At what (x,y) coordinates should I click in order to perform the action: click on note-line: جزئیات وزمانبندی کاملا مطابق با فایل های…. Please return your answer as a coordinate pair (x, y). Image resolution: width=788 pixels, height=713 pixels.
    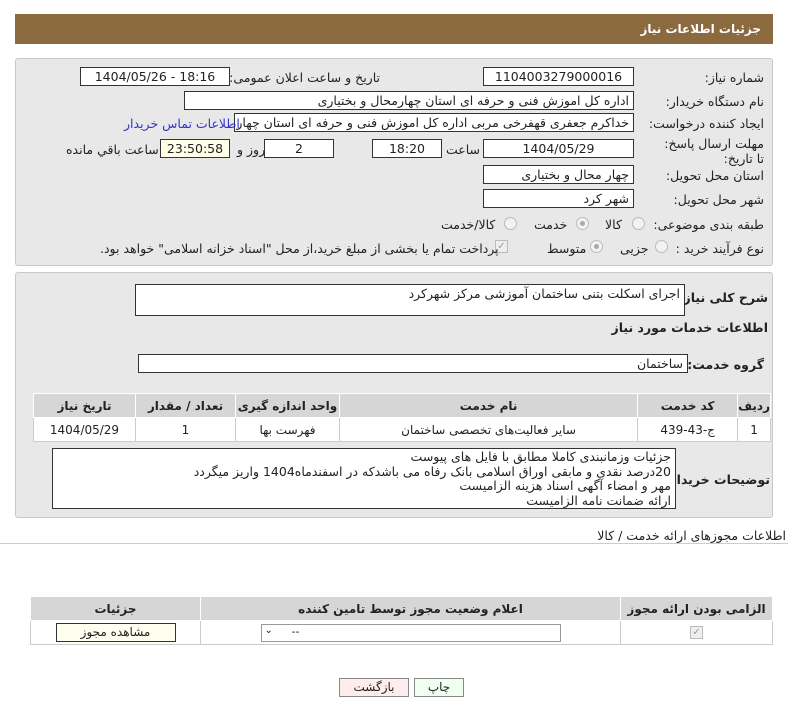
    Looking at the image, I should click on (540, 456).